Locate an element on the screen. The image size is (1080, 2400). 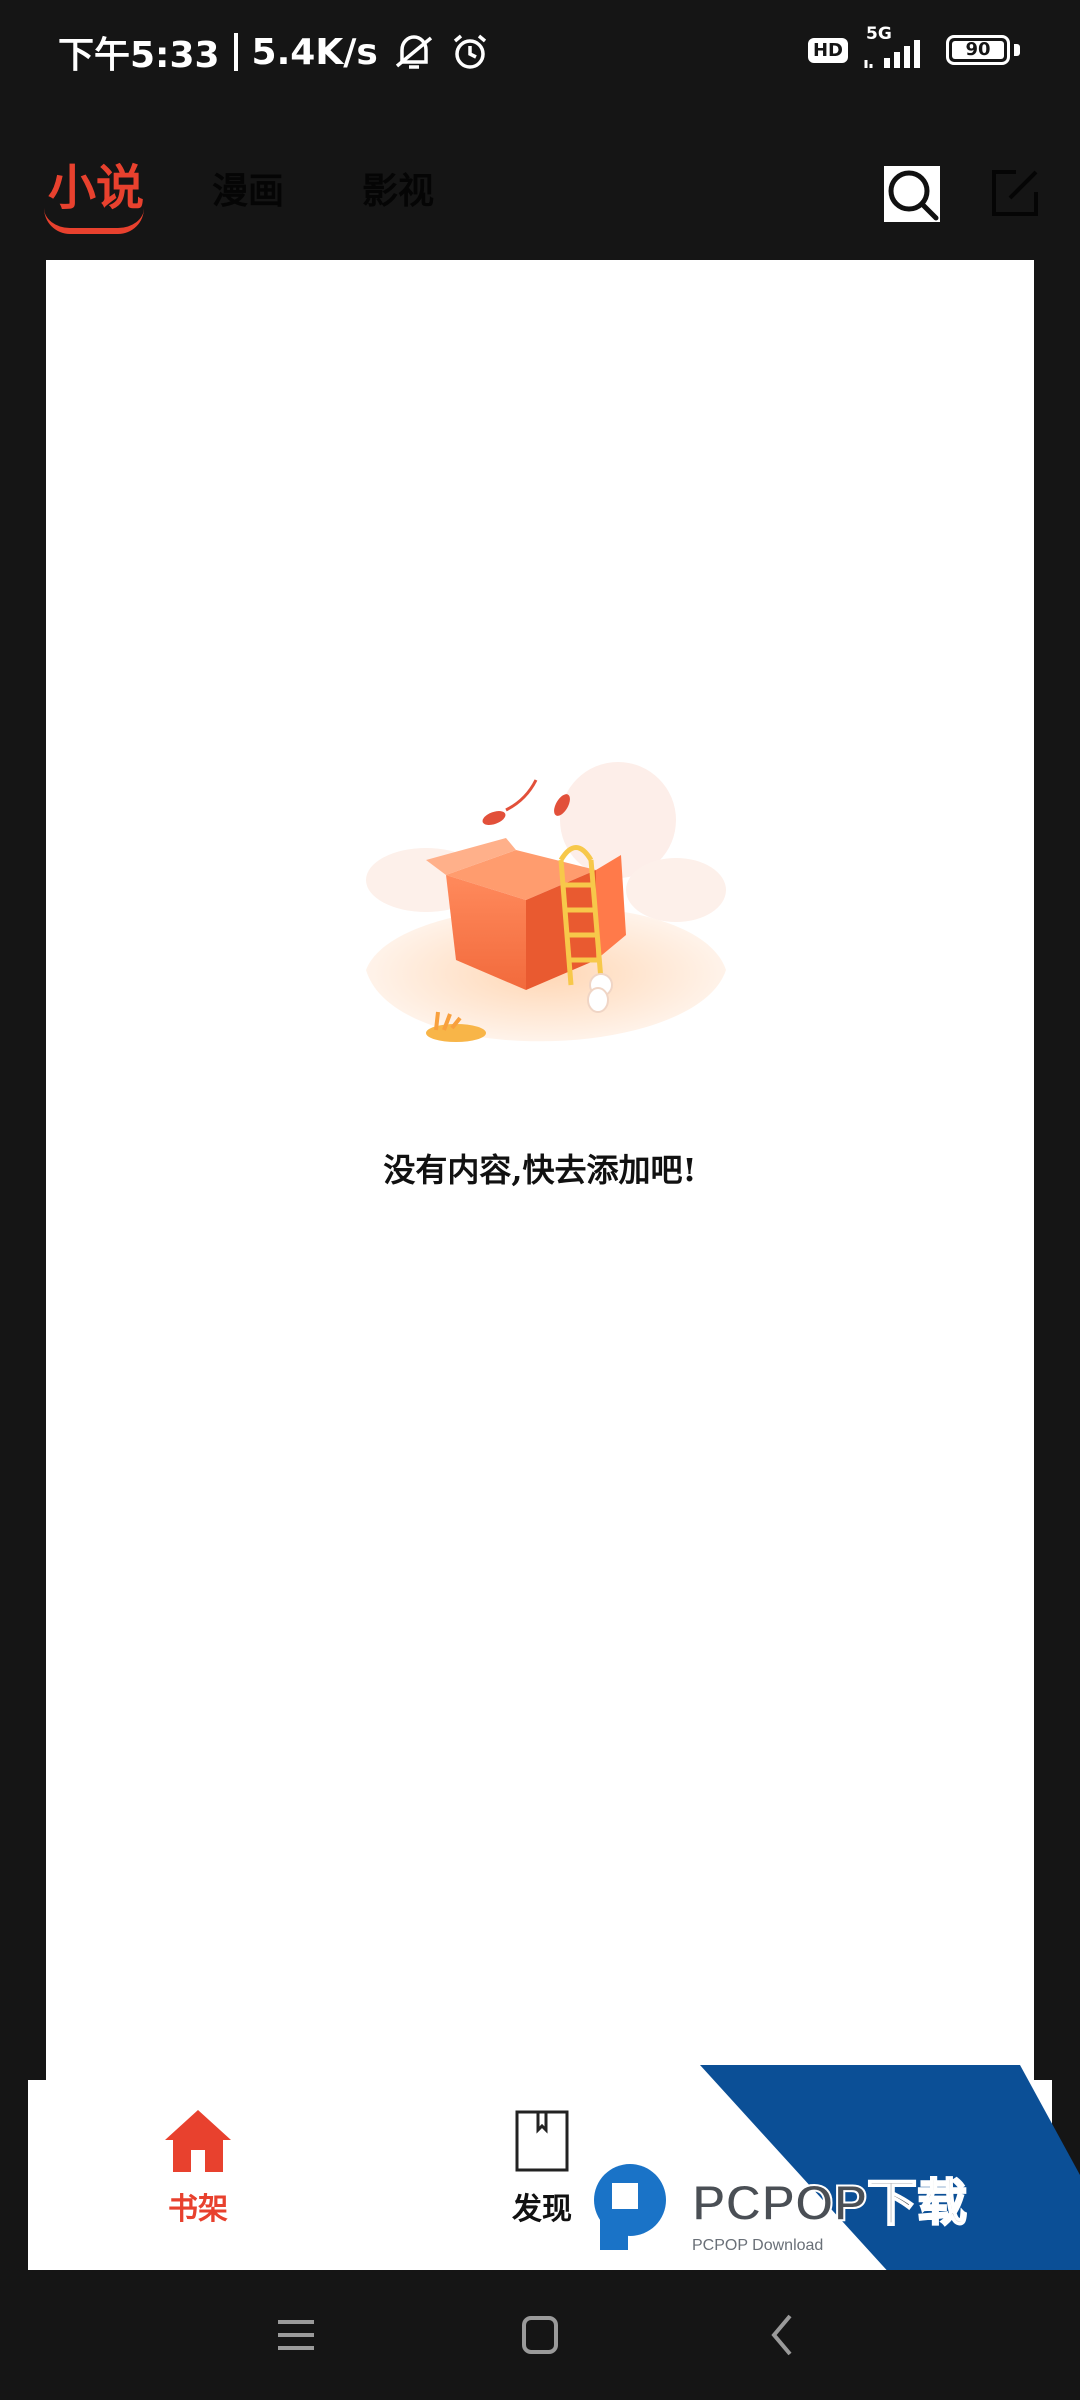
menu-icon is located at coordinates (296, 2335).